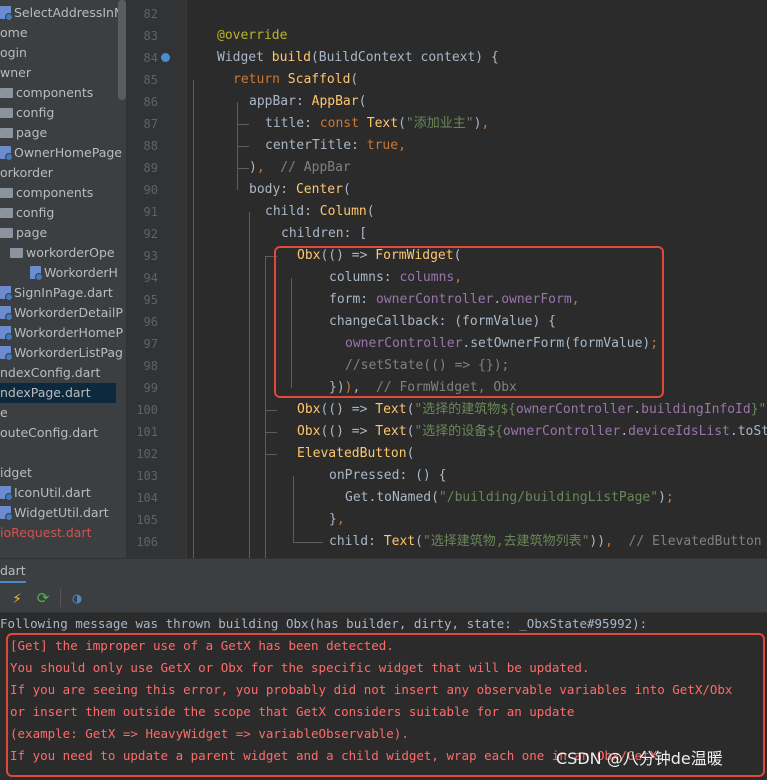 Image resolution: width=767 pixels, height=780 pixels. I want to click on code-token: (BuildContext context) {, so click(404, 57).